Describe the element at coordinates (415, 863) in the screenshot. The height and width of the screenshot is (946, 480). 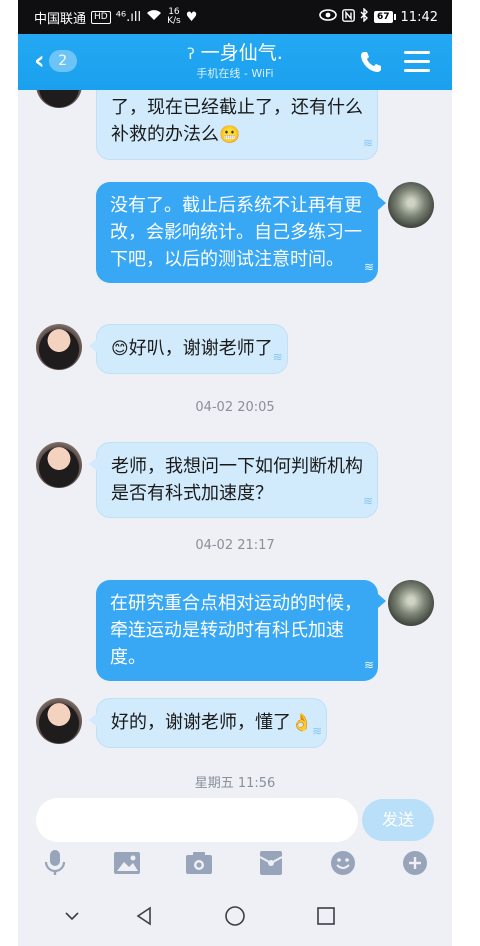
I see `plus-icon` at that location.